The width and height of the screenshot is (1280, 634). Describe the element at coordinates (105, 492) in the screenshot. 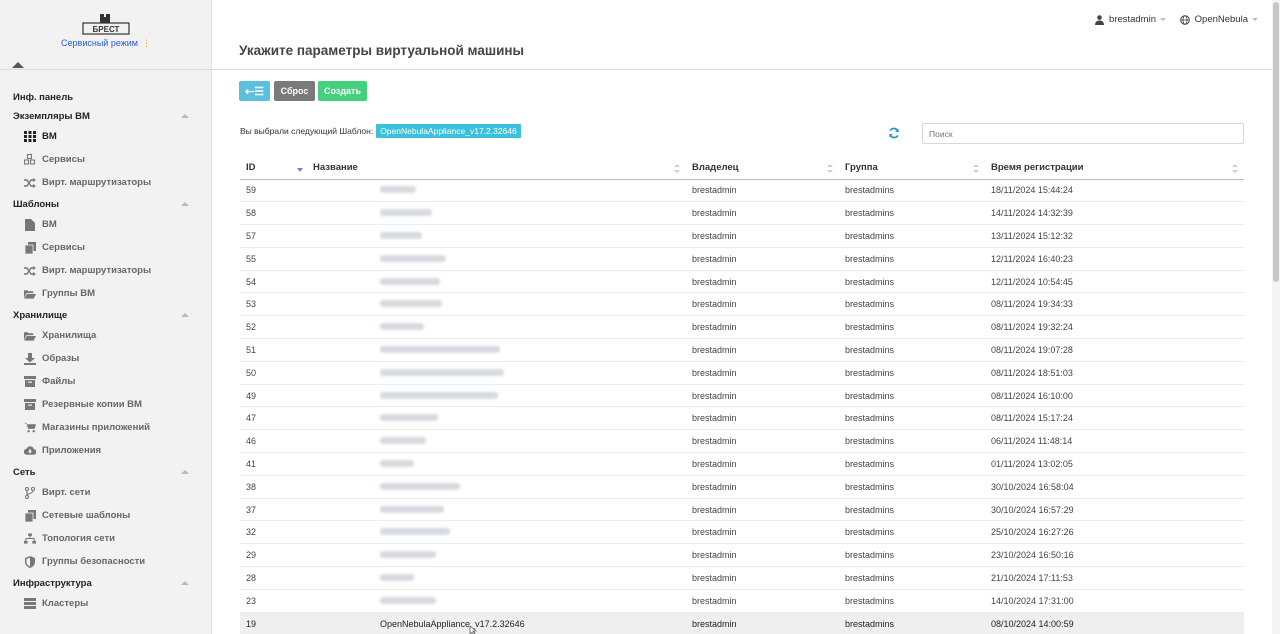

I see `sidebar-item: Вирт. сети` at that location.